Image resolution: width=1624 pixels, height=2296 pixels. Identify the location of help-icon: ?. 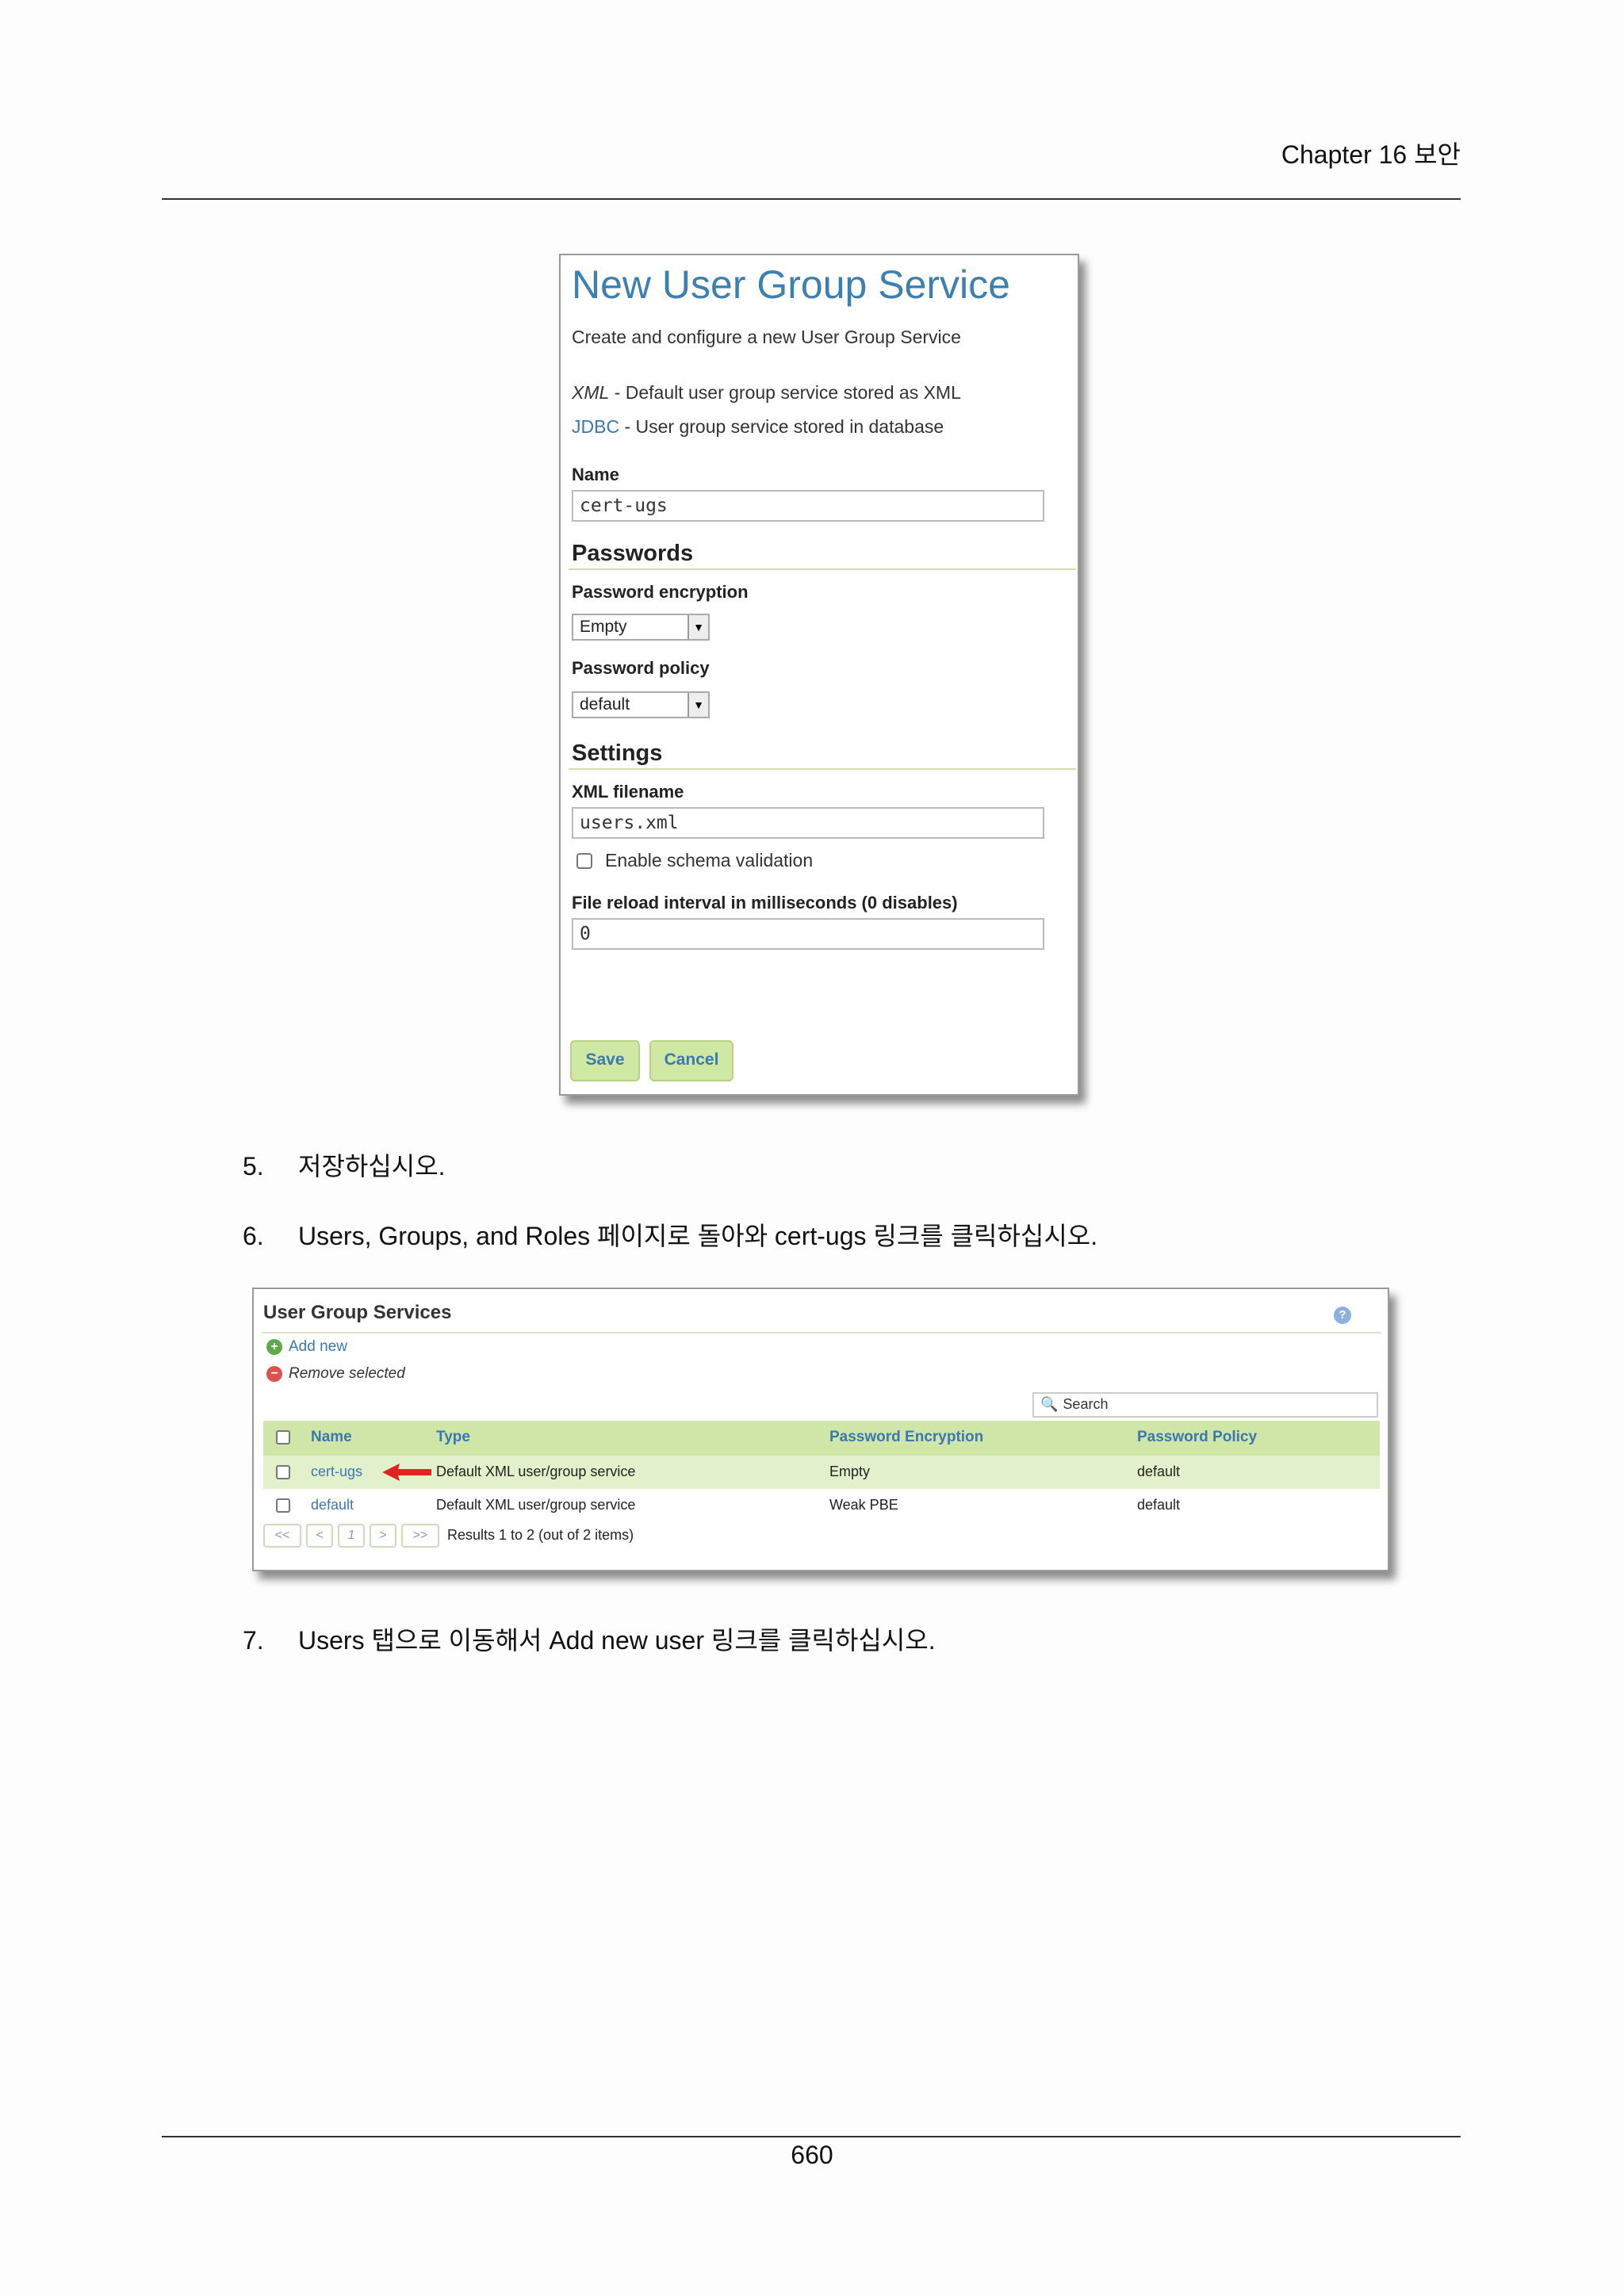
(1342, 1316).